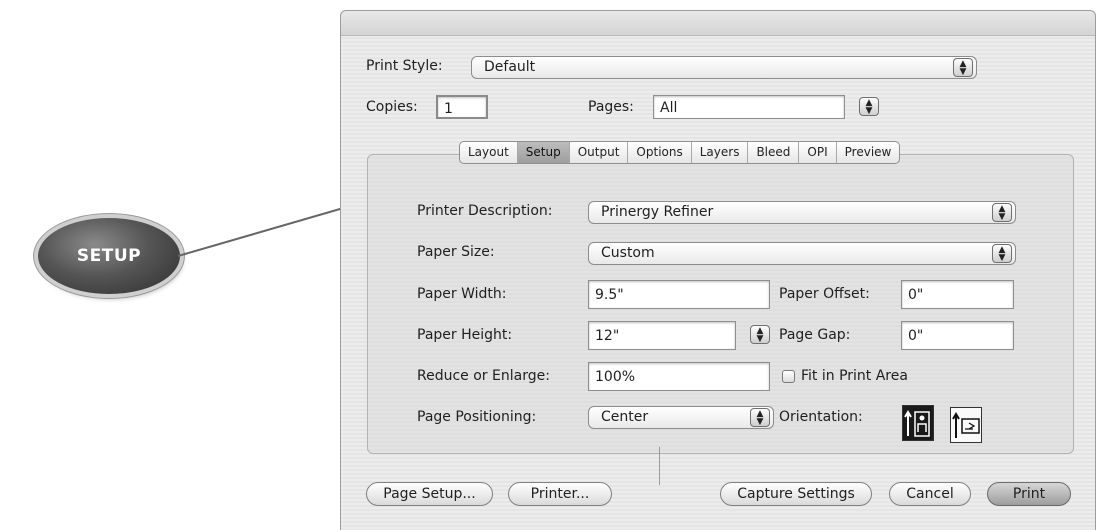  I want to click on paper-width-field: 9.5", so click(679, 294).